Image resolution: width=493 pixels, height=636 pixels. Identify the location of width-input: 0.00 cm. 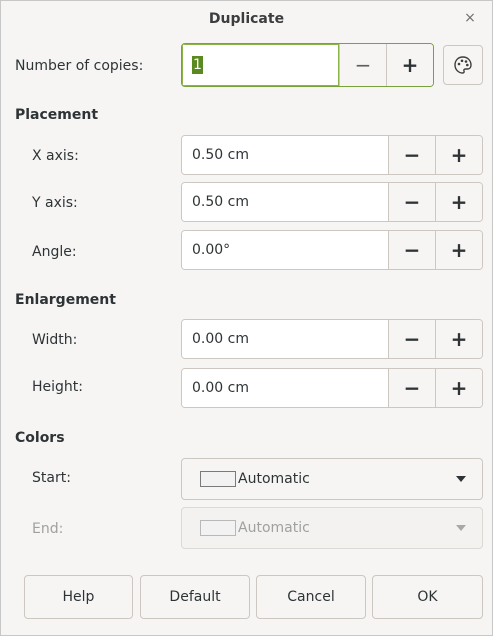
(285, 339).